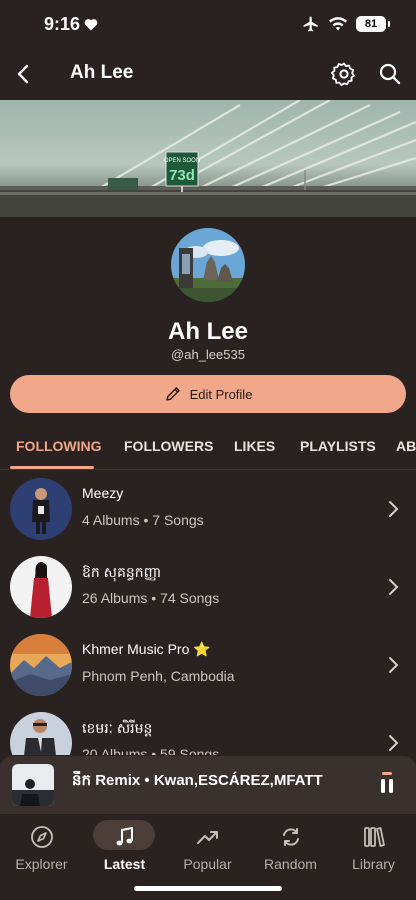  Describe the element at coordinates (207, 848) in the screenshot. I see `nav-popular: Popular` at that location.